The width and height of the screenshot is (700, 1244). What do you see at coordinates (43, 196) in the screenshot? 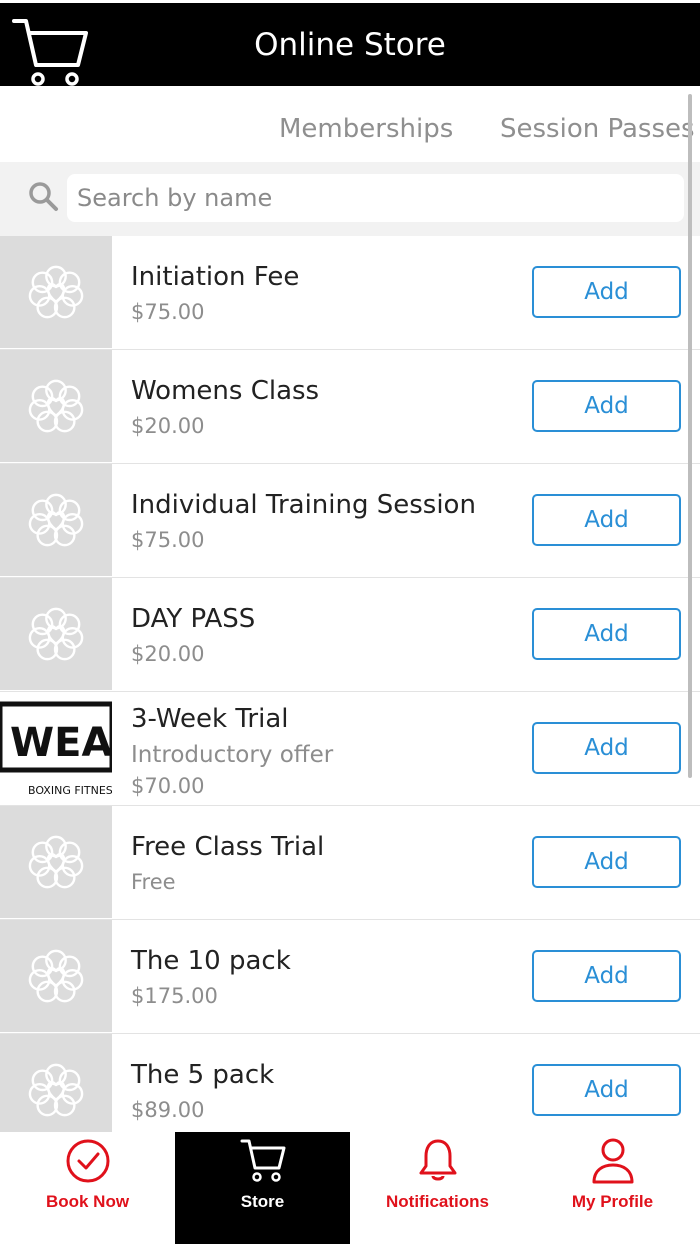
I see `search-icon` at bounding box center [43, 196].